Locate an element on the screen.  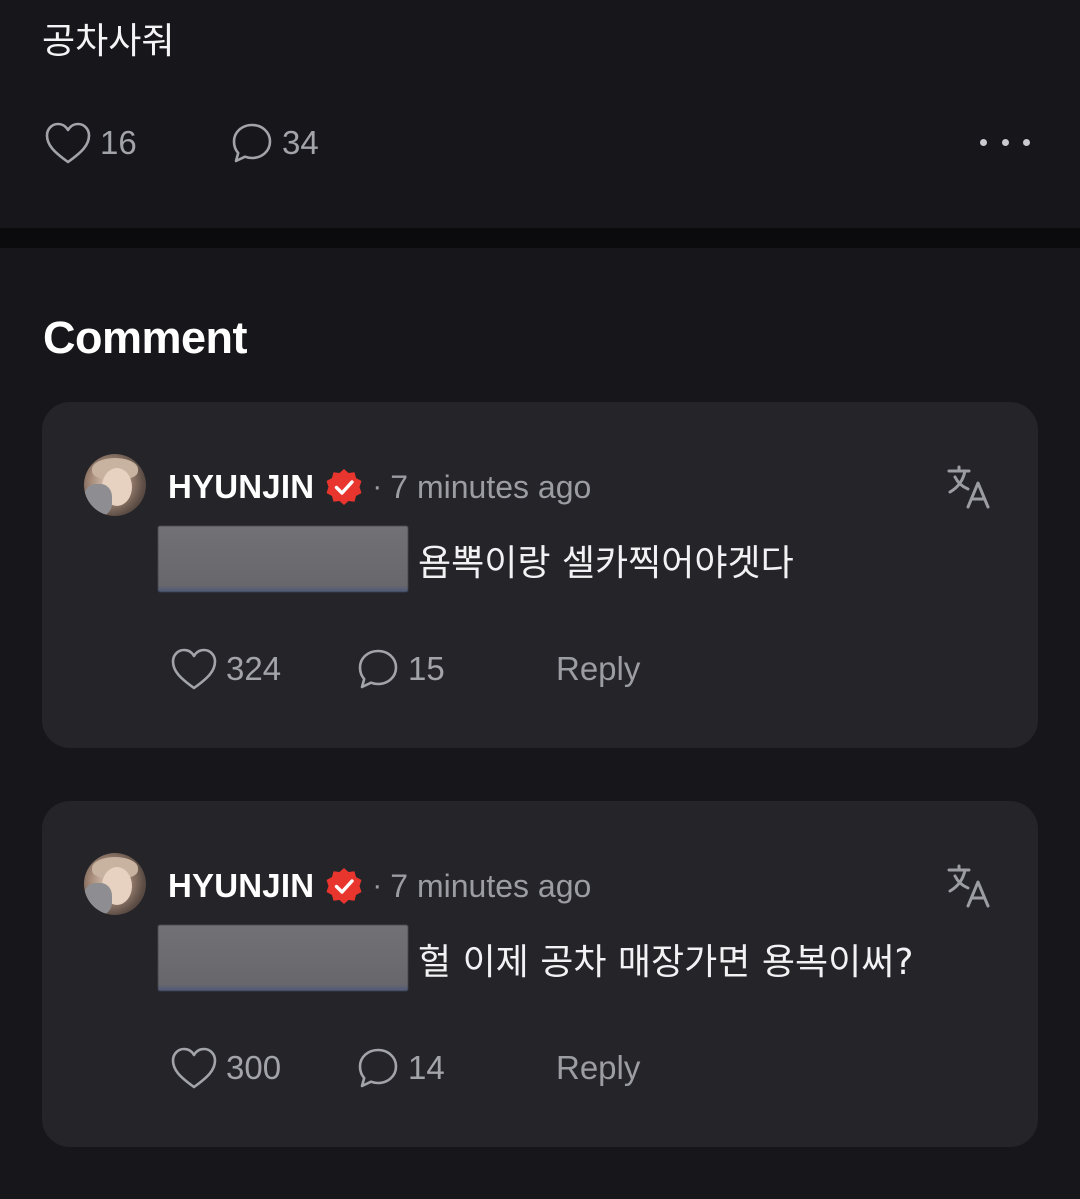
comments-heading: Comment is located at coordinates (145, 337).